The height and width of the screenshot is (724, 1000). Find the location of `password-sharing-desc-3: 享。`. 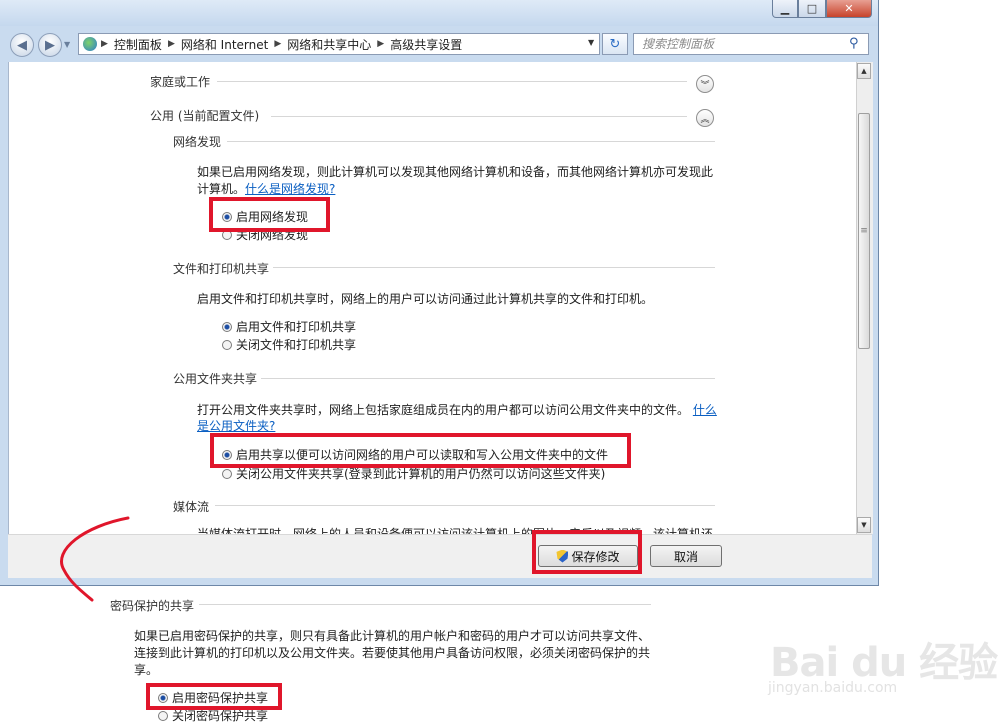

password-sharing-desc-3: 享。 is located at coordinates (146, 670).